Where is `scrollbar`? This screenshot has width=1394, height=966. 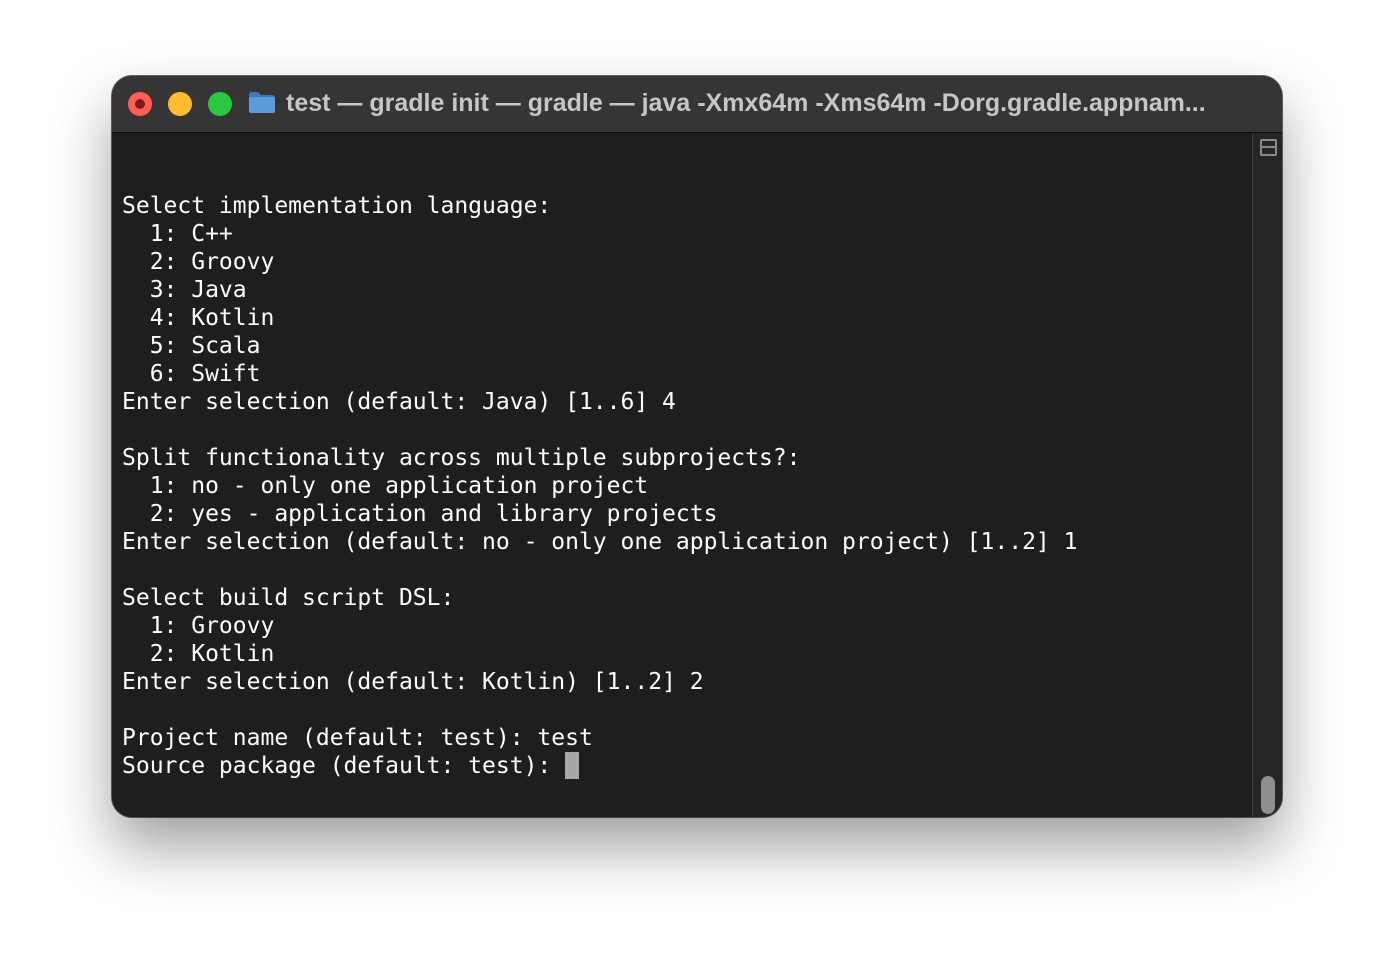 scrollbar is located at coordinates (1267, 475).